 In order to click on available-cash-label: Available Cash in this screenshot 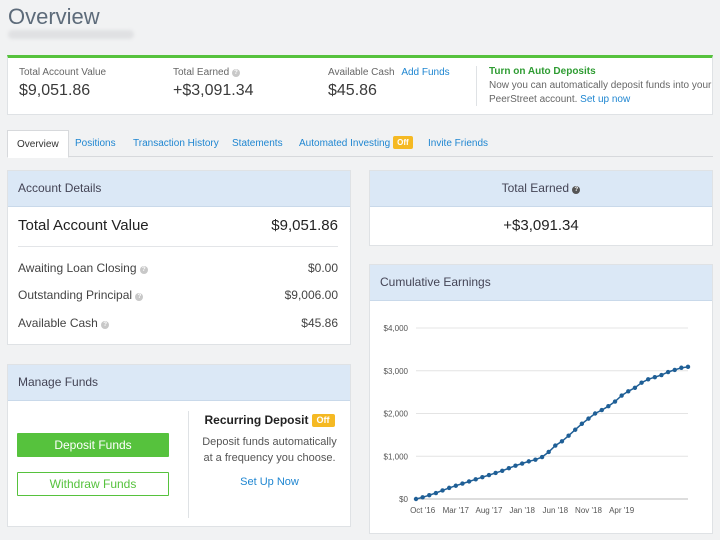, I will do `click(361, 72)`.